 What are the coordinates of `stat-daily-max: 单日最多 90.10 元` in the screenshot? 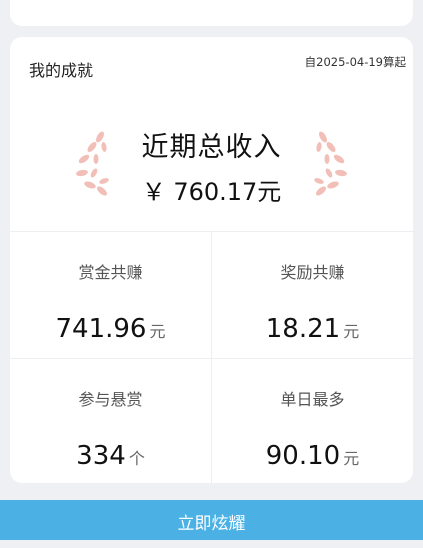 It's located at (312, 421).